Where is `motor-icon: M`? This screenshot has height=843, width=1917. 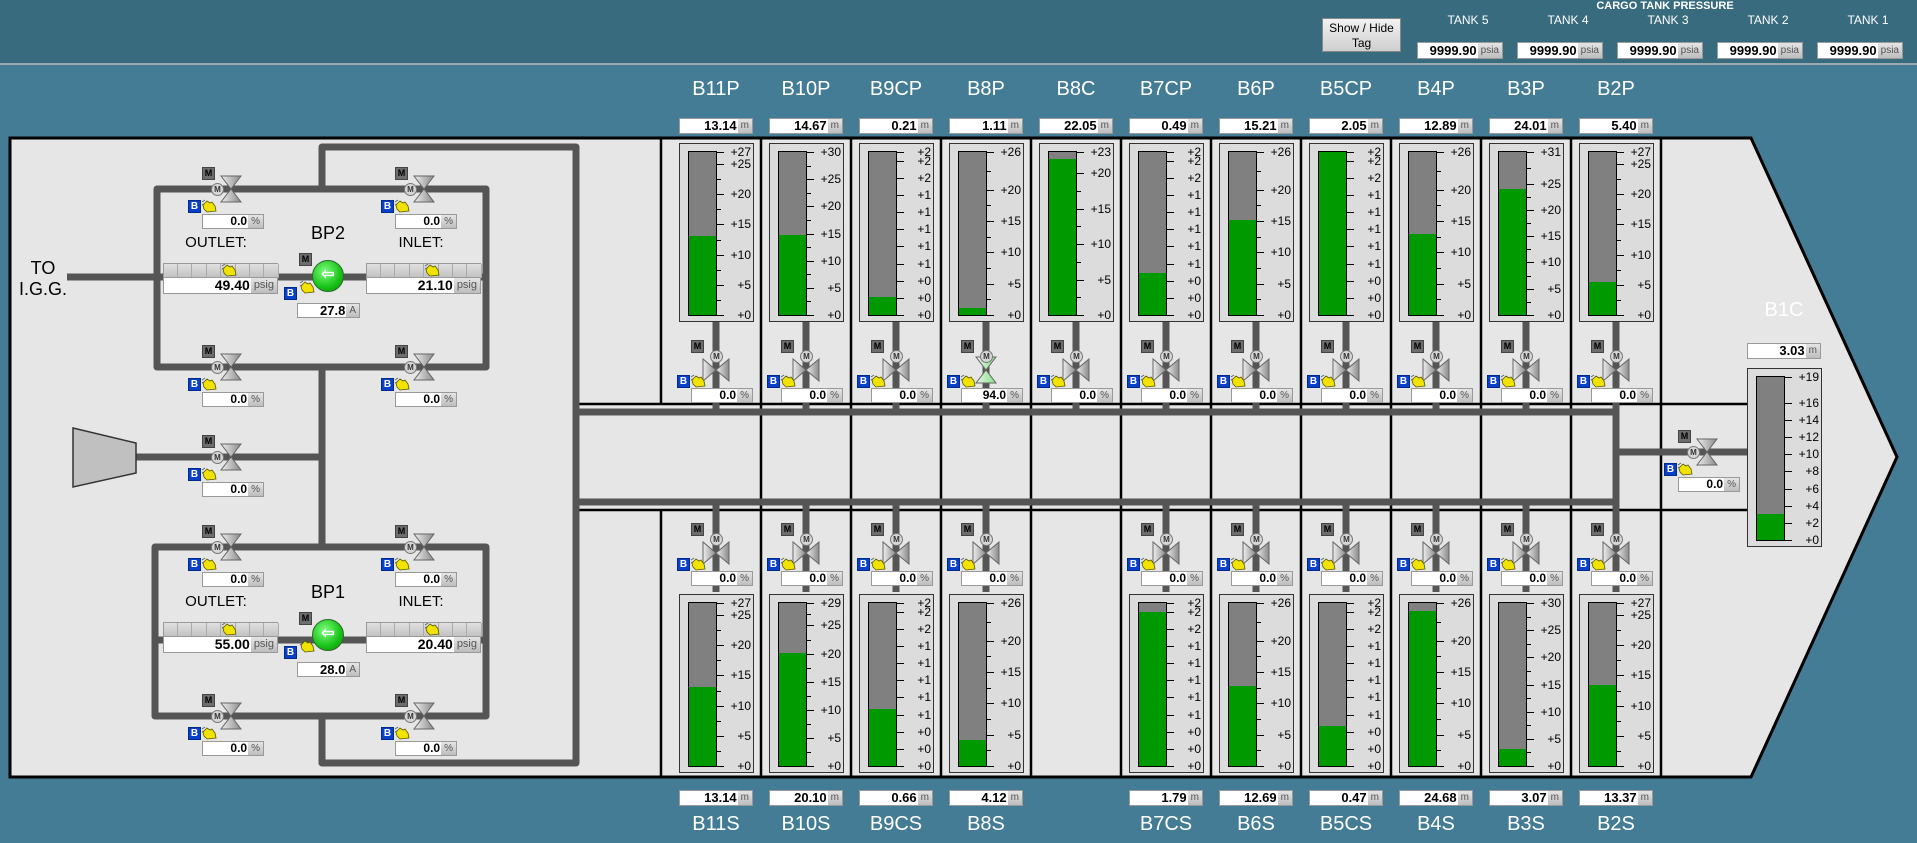 motor-icon: M is located at coordinates (986, 356).